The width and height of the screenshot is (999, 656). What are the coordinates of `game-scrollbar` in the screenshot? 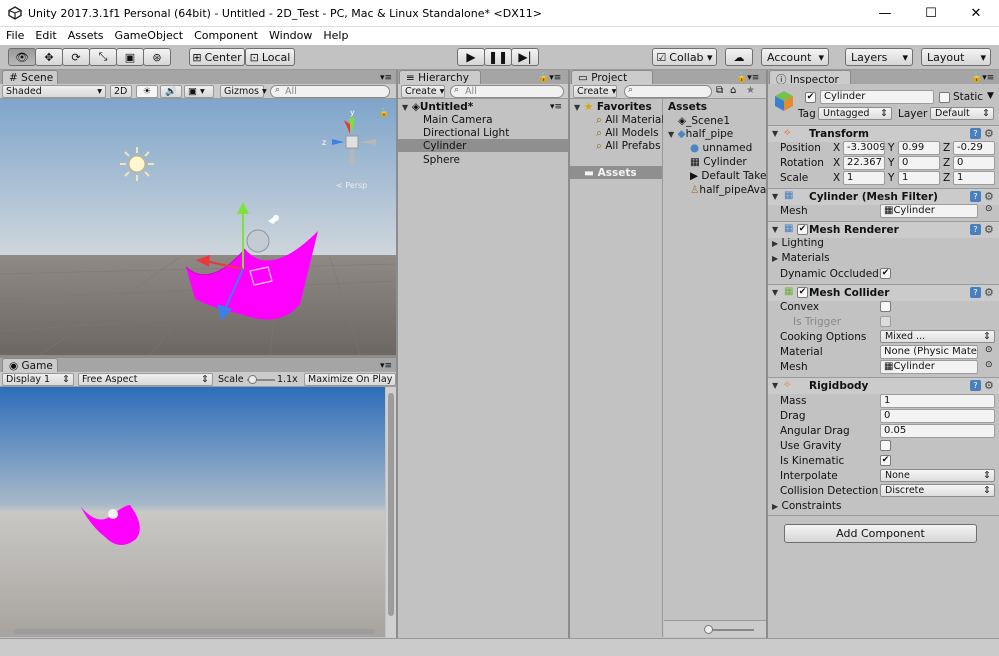 It's located at (391, 512).